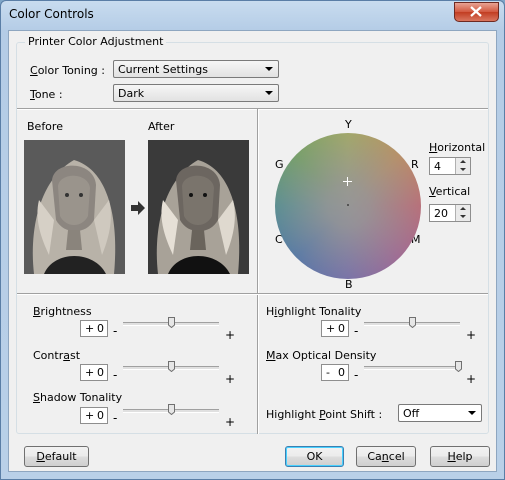 This screenshot has width=505, height=480. What do you see at coordinates (440, 413) in the screenshot?
I see `highlight-point-shift-dropdown: Off` at bounding box center [440, 413].